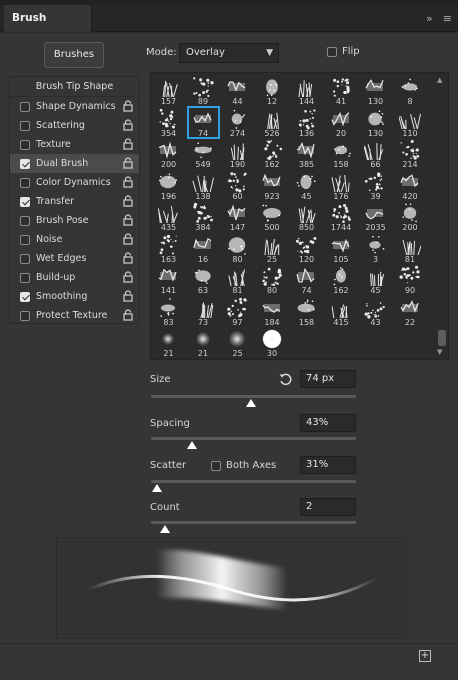 This screenshot has height=680, width=458. What do you see at coordinates (74, 55) in the screenshot?
I see `brushes-button: Brushes` at bounding box center [74, 55].